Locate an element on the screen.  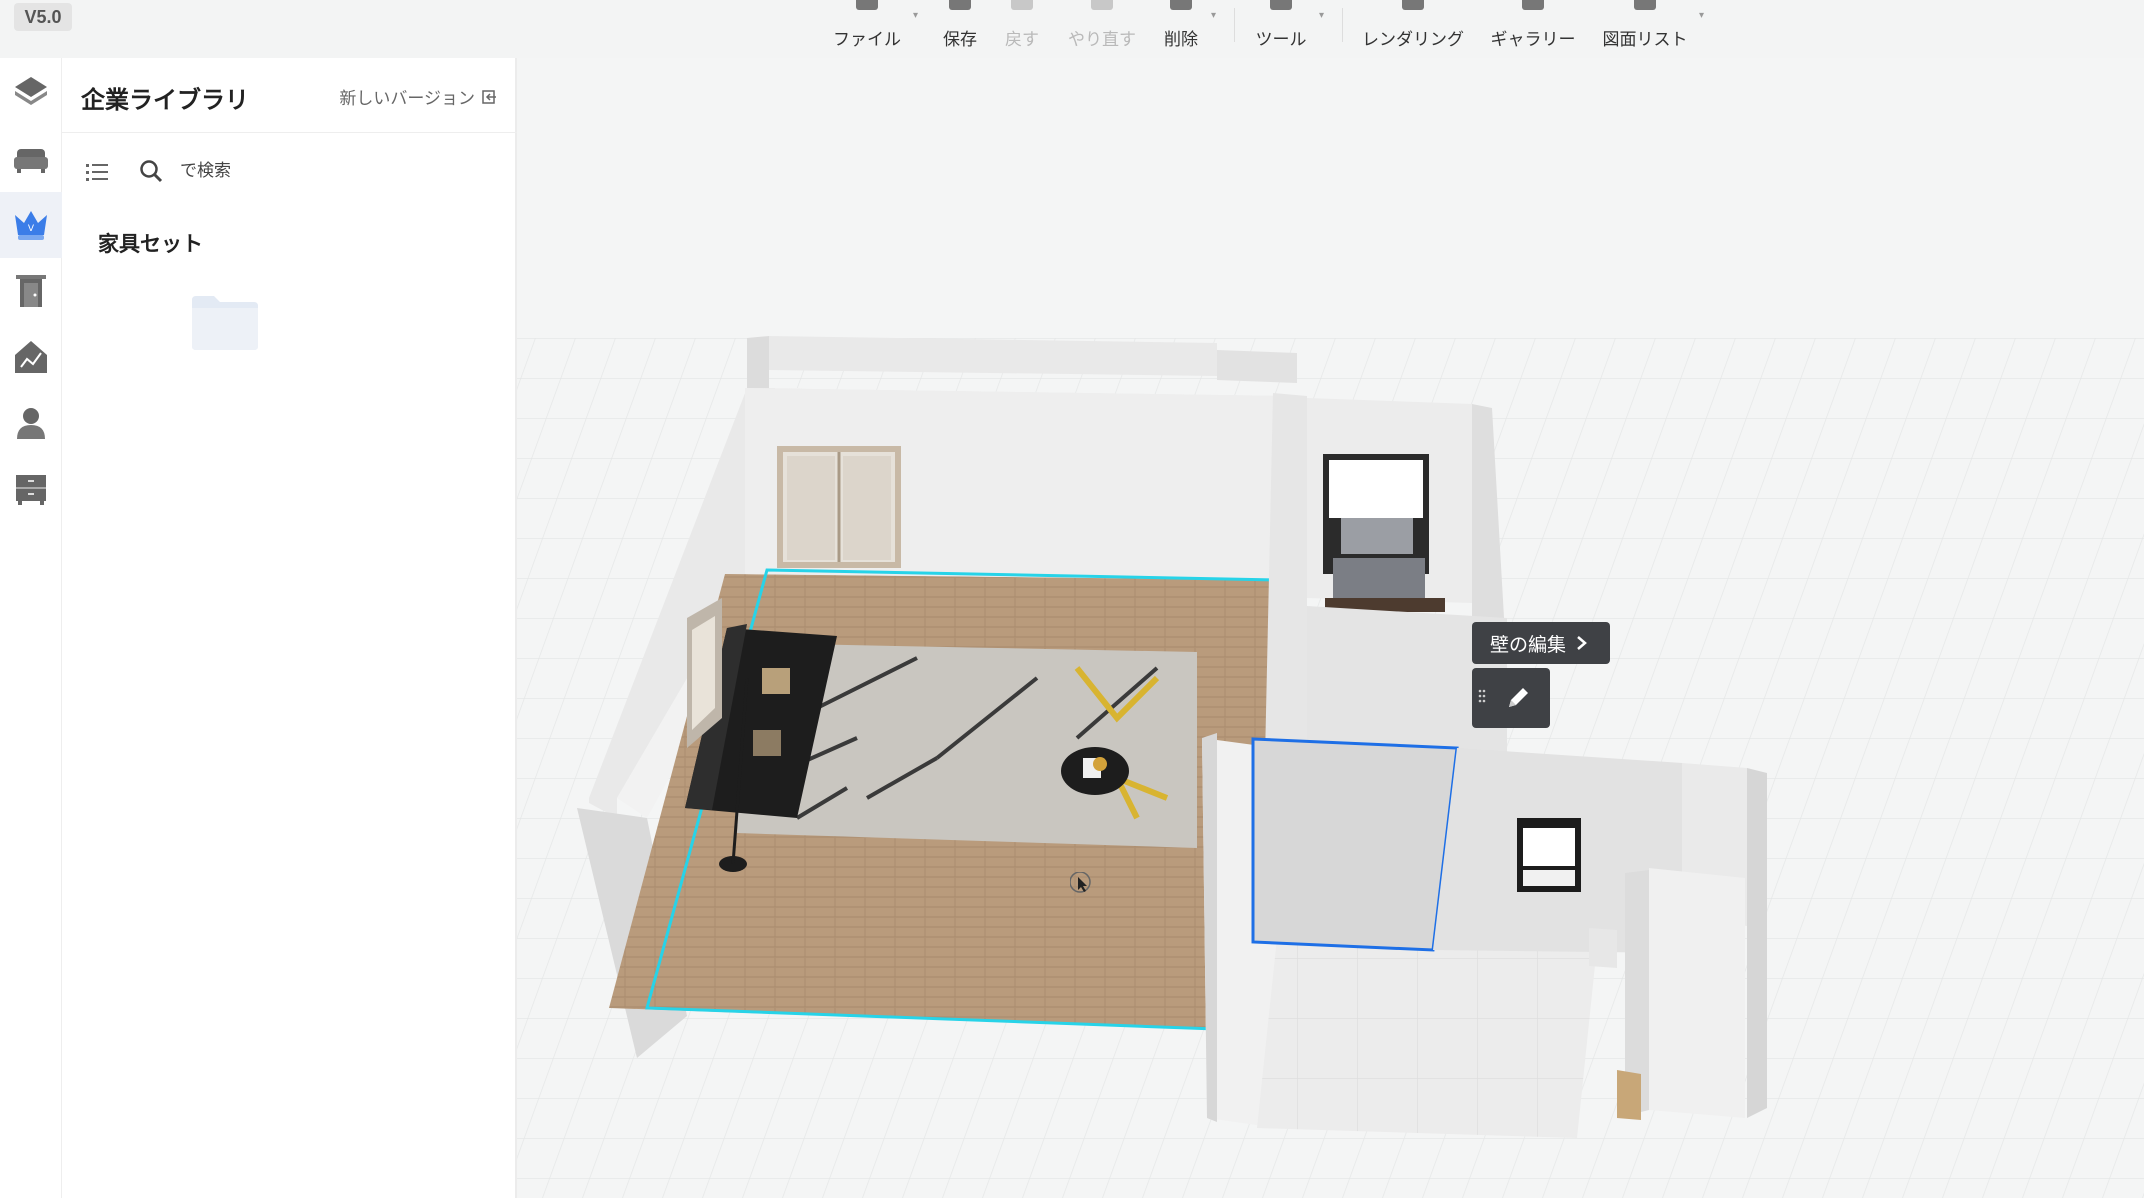
door-icon is located at coordinates (31, 291).